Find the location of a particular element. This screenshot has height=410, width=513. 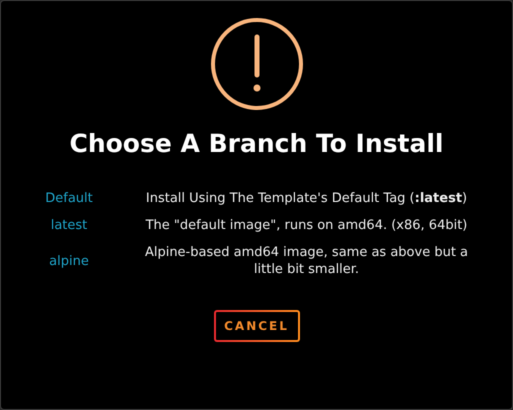

branch-name: alpine is located at coordinates (69, 261).